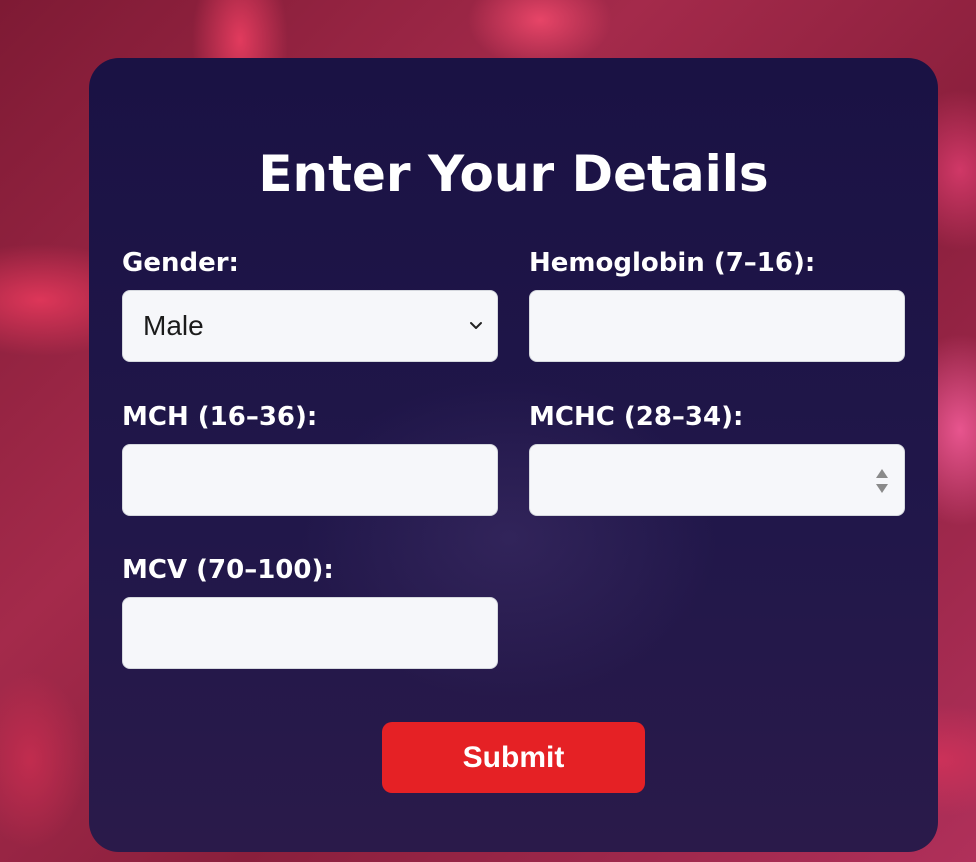 This screenshot has height=862, width=976. I want to click on spinner-icon, so click(882, 481).